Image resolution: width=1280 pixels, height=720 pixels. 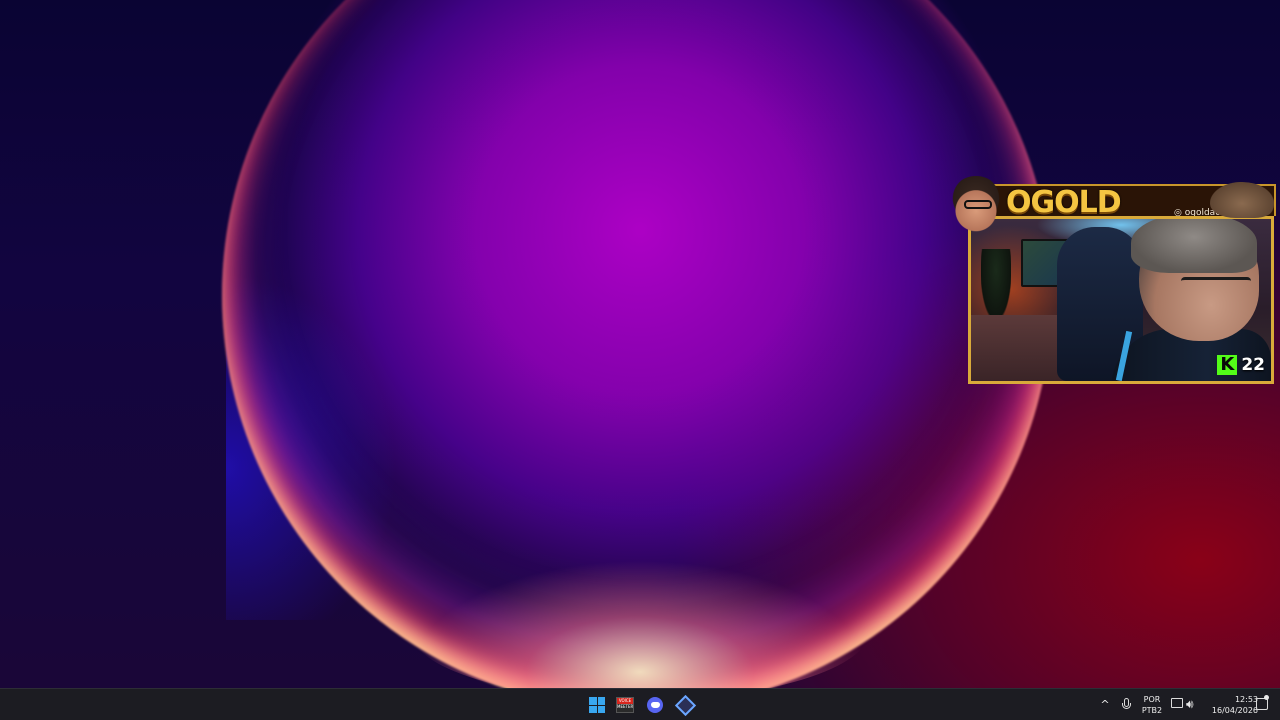 I want to click on webcam-feed: K 22, so click(x=1121, y=300).